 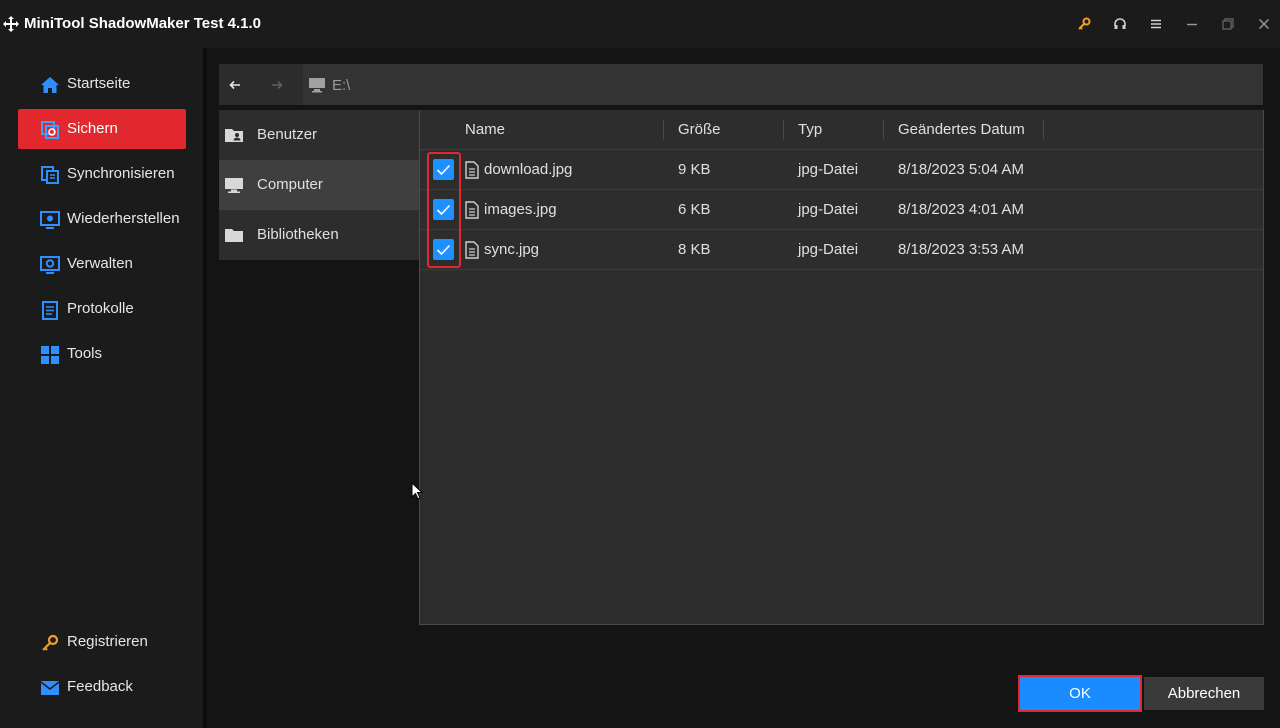 I want to click on mail-icon, so click(x=50, y=688).